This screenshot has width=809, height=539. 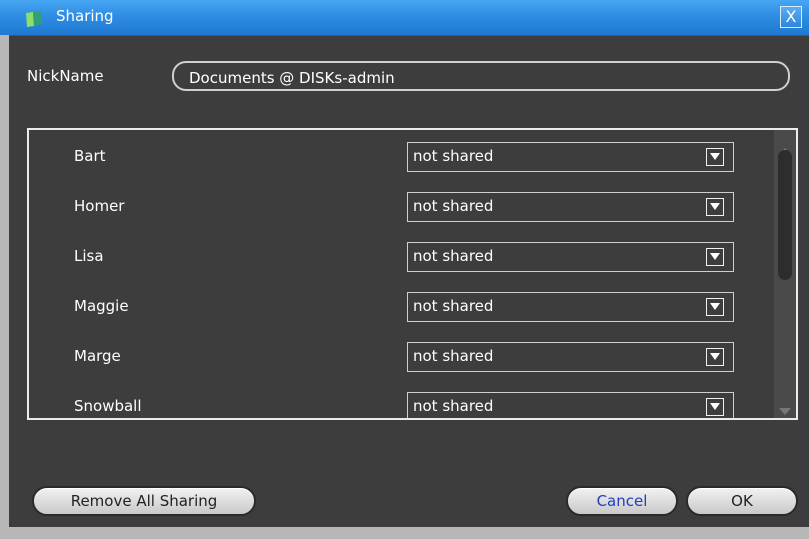 What do you see at coordinates (85, 16) in the screenshot?
I see `window-title: Sharing` at bounding box center [85, 16].